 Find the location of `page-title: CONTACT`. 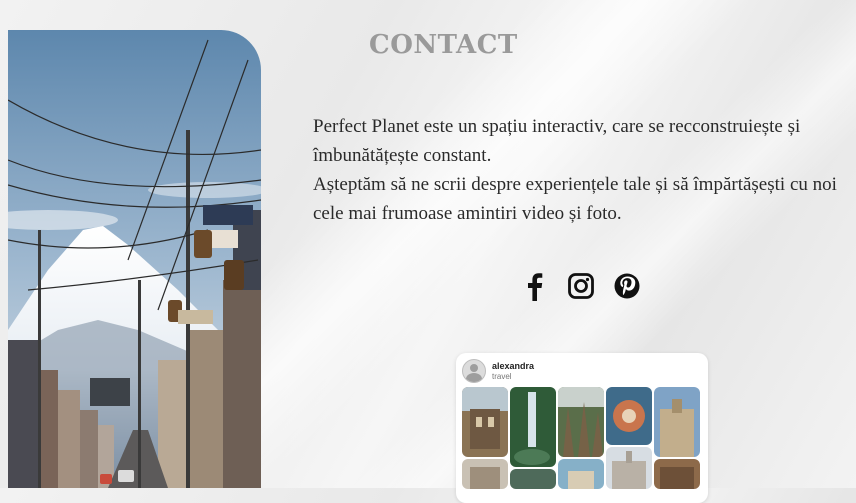

page-title: CONTACT is located at coordinates (443, 45).